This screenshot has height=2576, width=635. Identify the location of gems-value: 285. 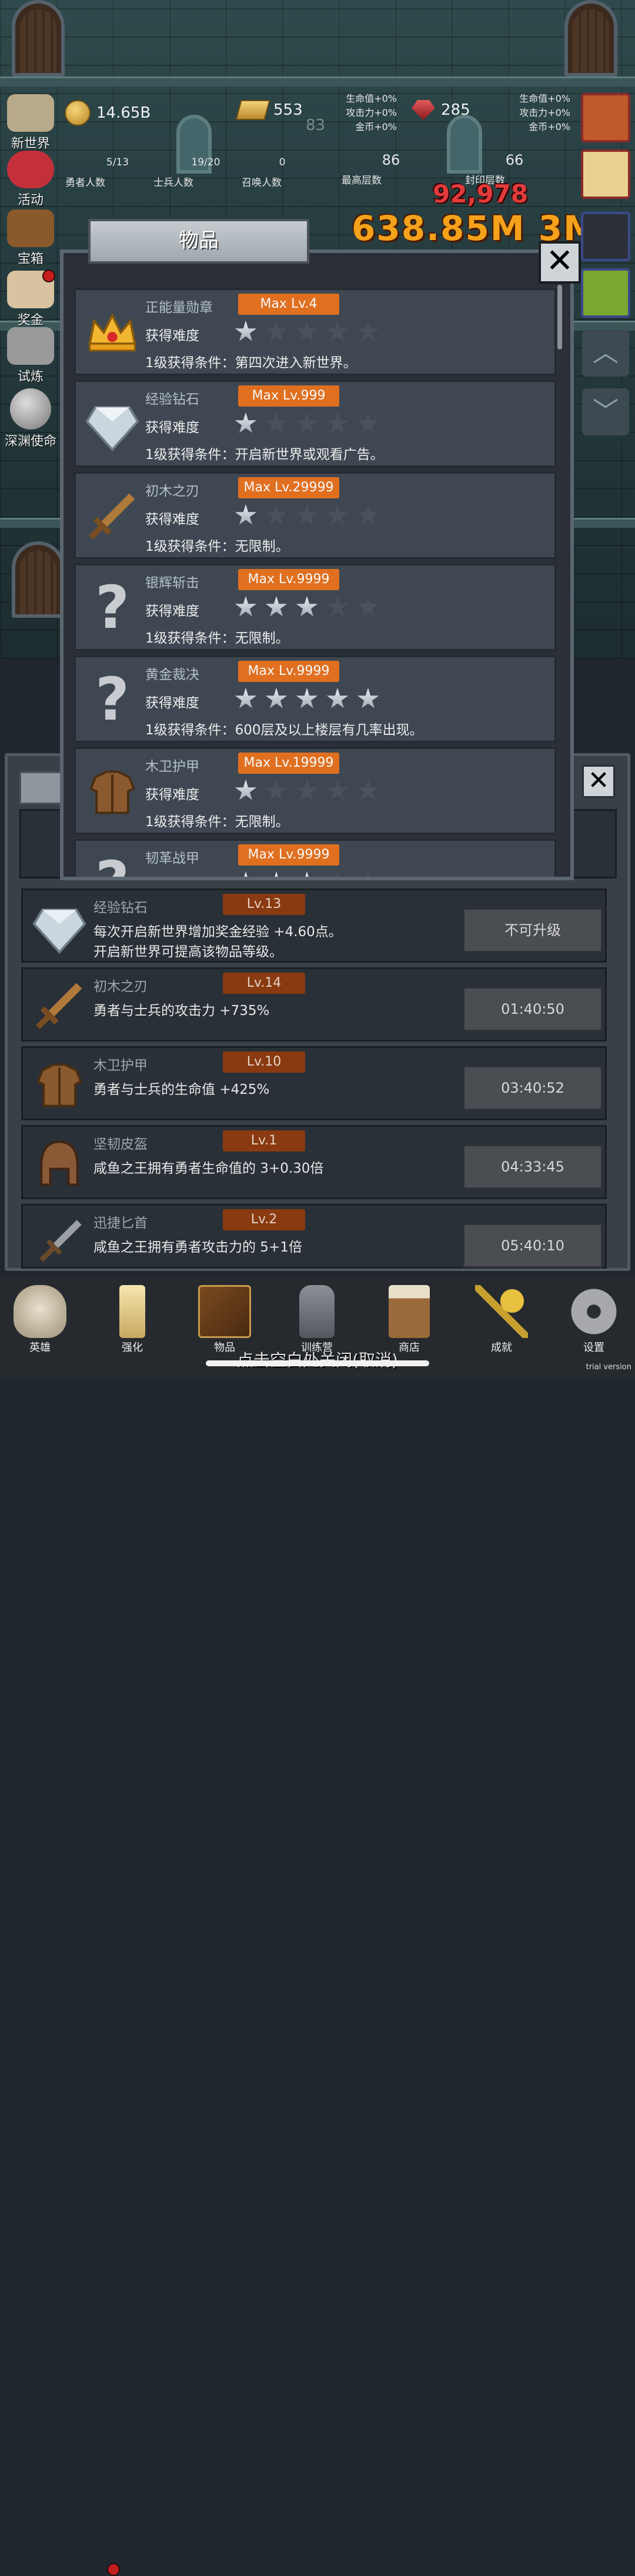
(455, 110).